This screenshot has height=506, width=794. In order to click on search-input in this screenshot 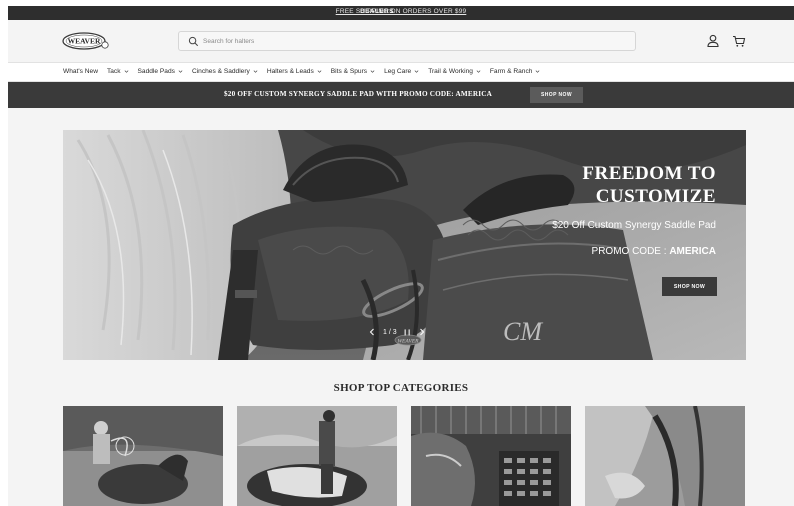, I will do `click(403, 41)`.